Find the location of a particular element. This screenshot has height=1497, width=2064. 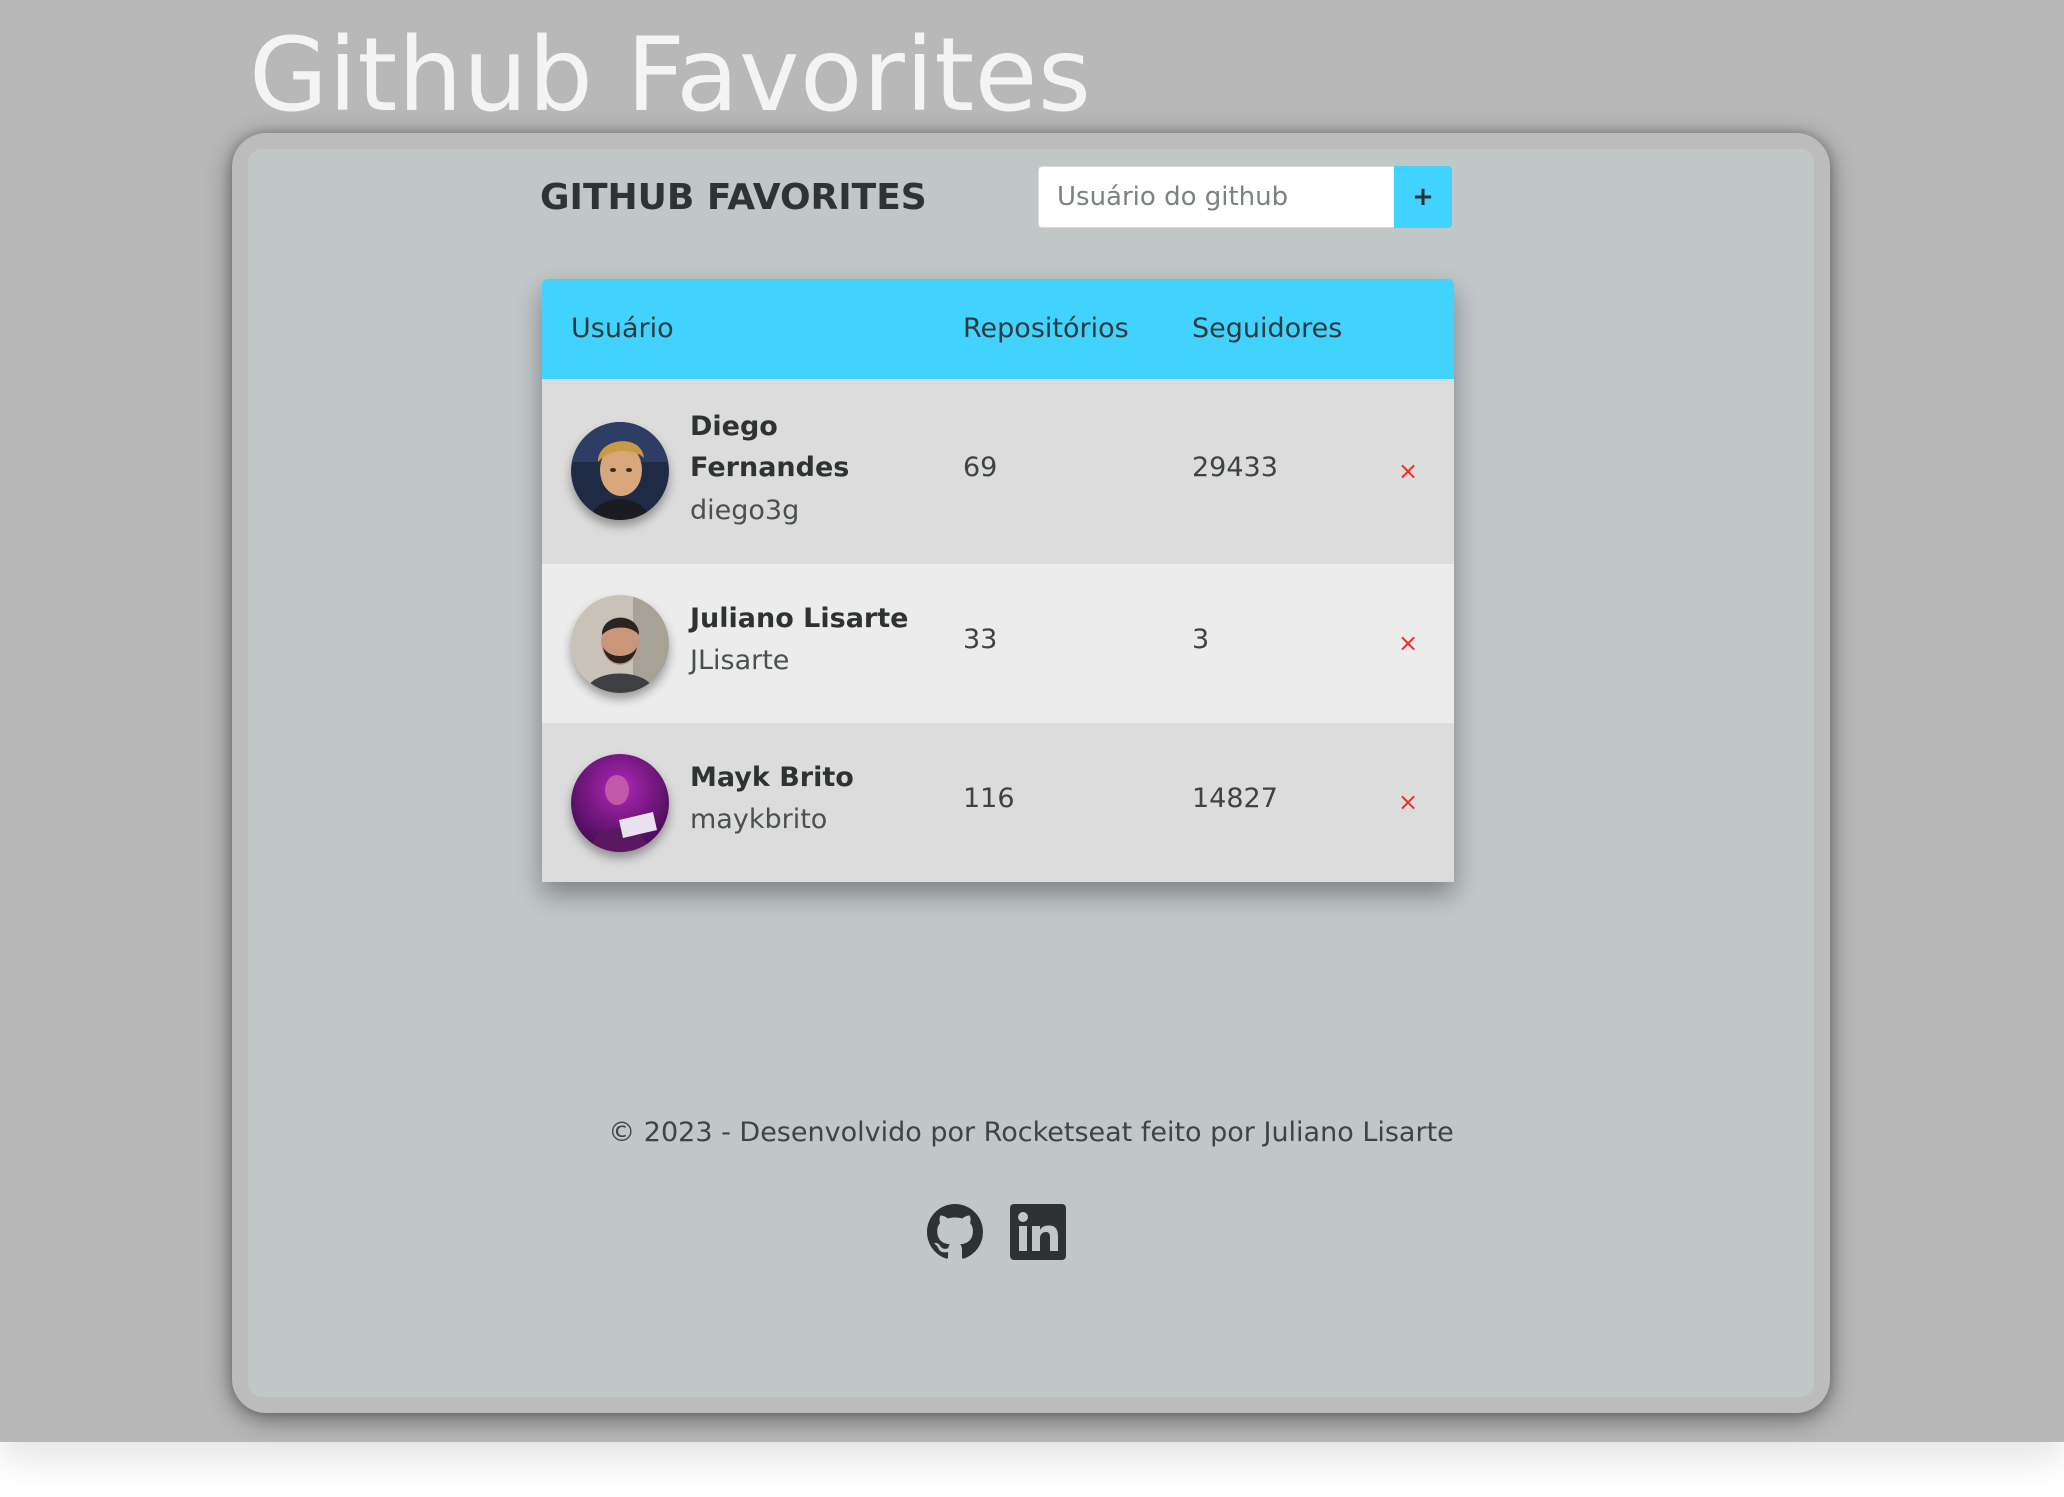

linkedin-icon is located at coordinates (1038, 1232).